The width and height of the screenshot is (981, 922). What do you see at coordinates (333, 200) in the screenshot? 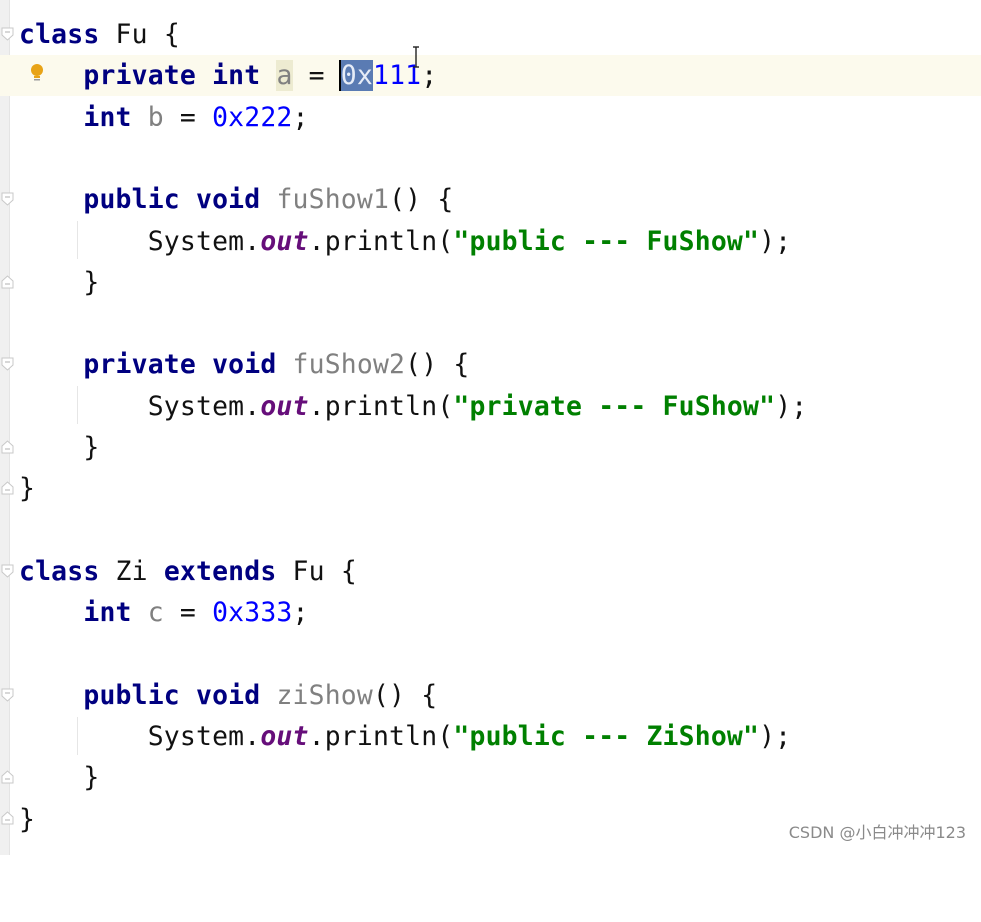
I see `method-name: fuShow1` at bounding box center [333, 200].